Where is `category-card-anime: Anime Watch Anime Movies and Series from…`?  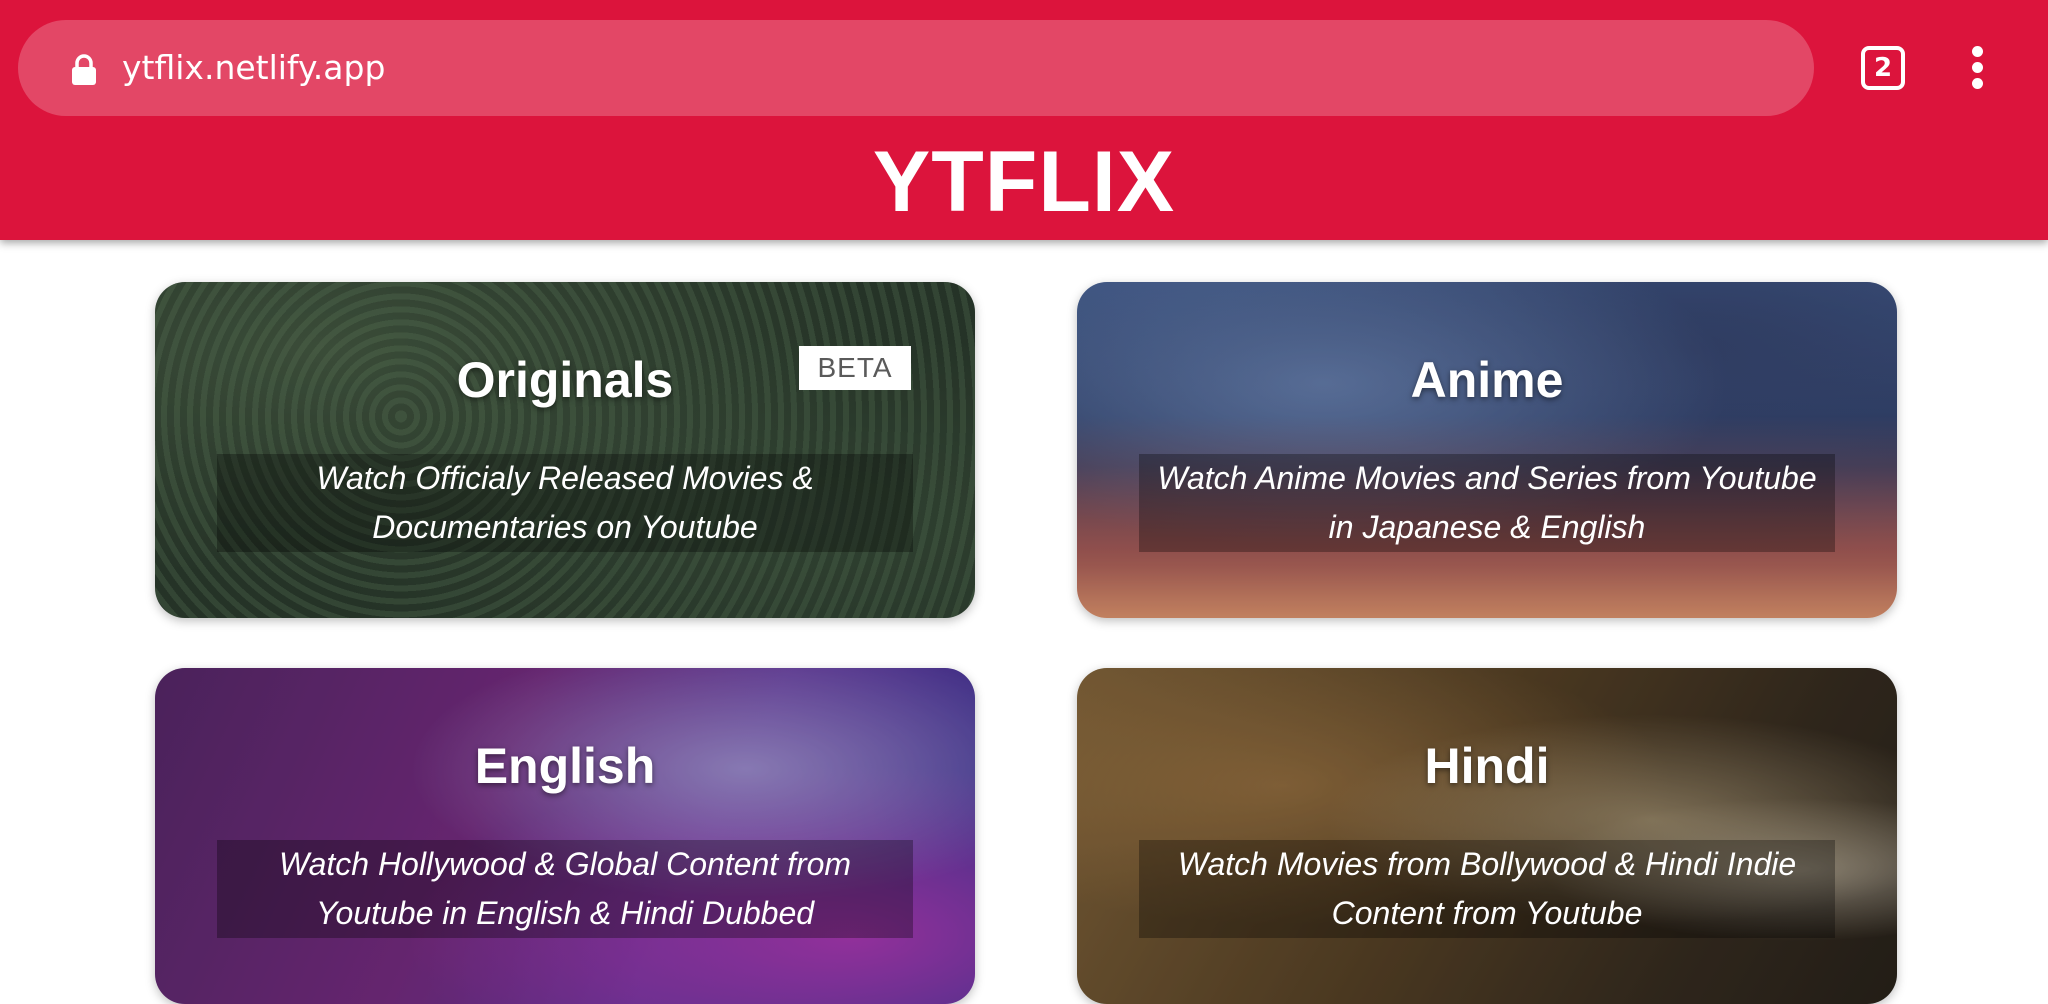
category-card-anime: Anime Watch Anime Movies and Series from… is located at coordinates (1487, 450).